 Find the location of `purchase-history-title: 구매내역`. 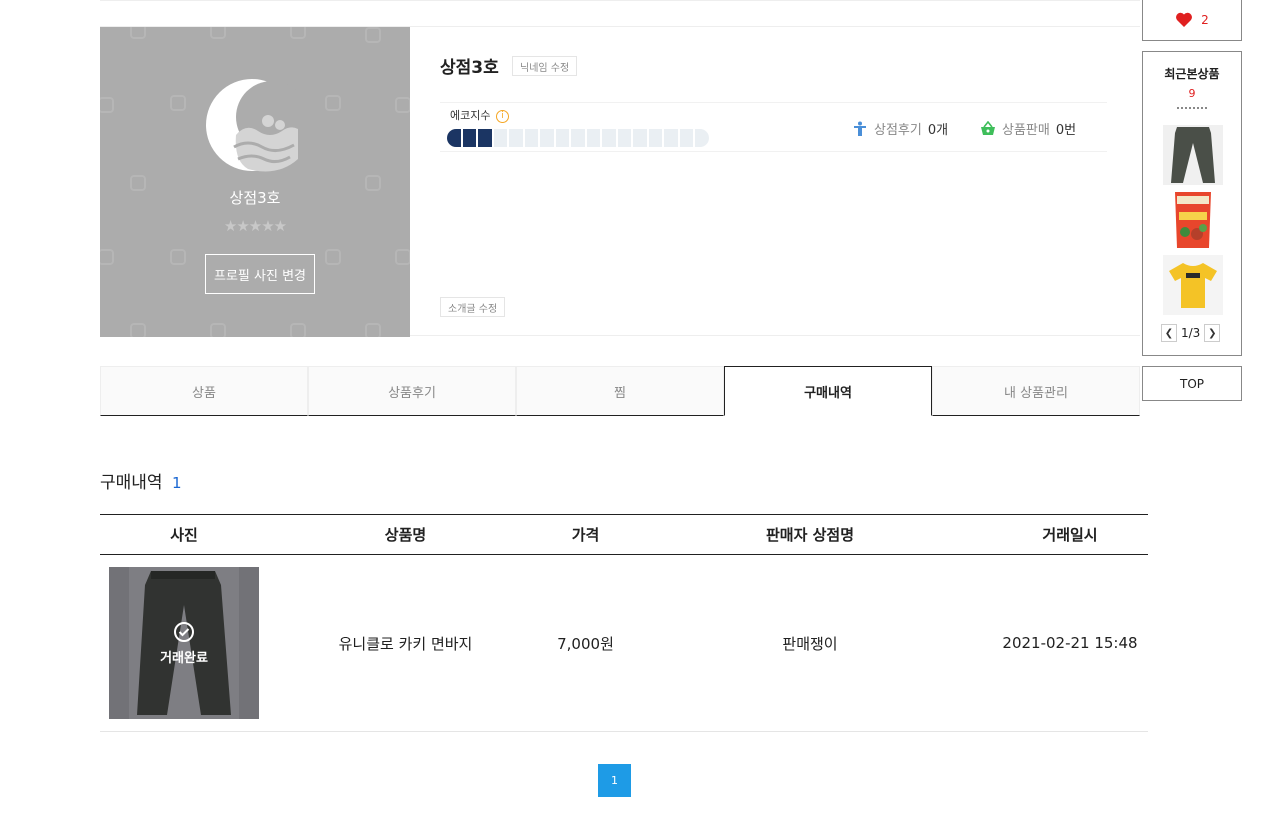

purchase-history-title: 구매내역 is located at coordinates (131, 483).